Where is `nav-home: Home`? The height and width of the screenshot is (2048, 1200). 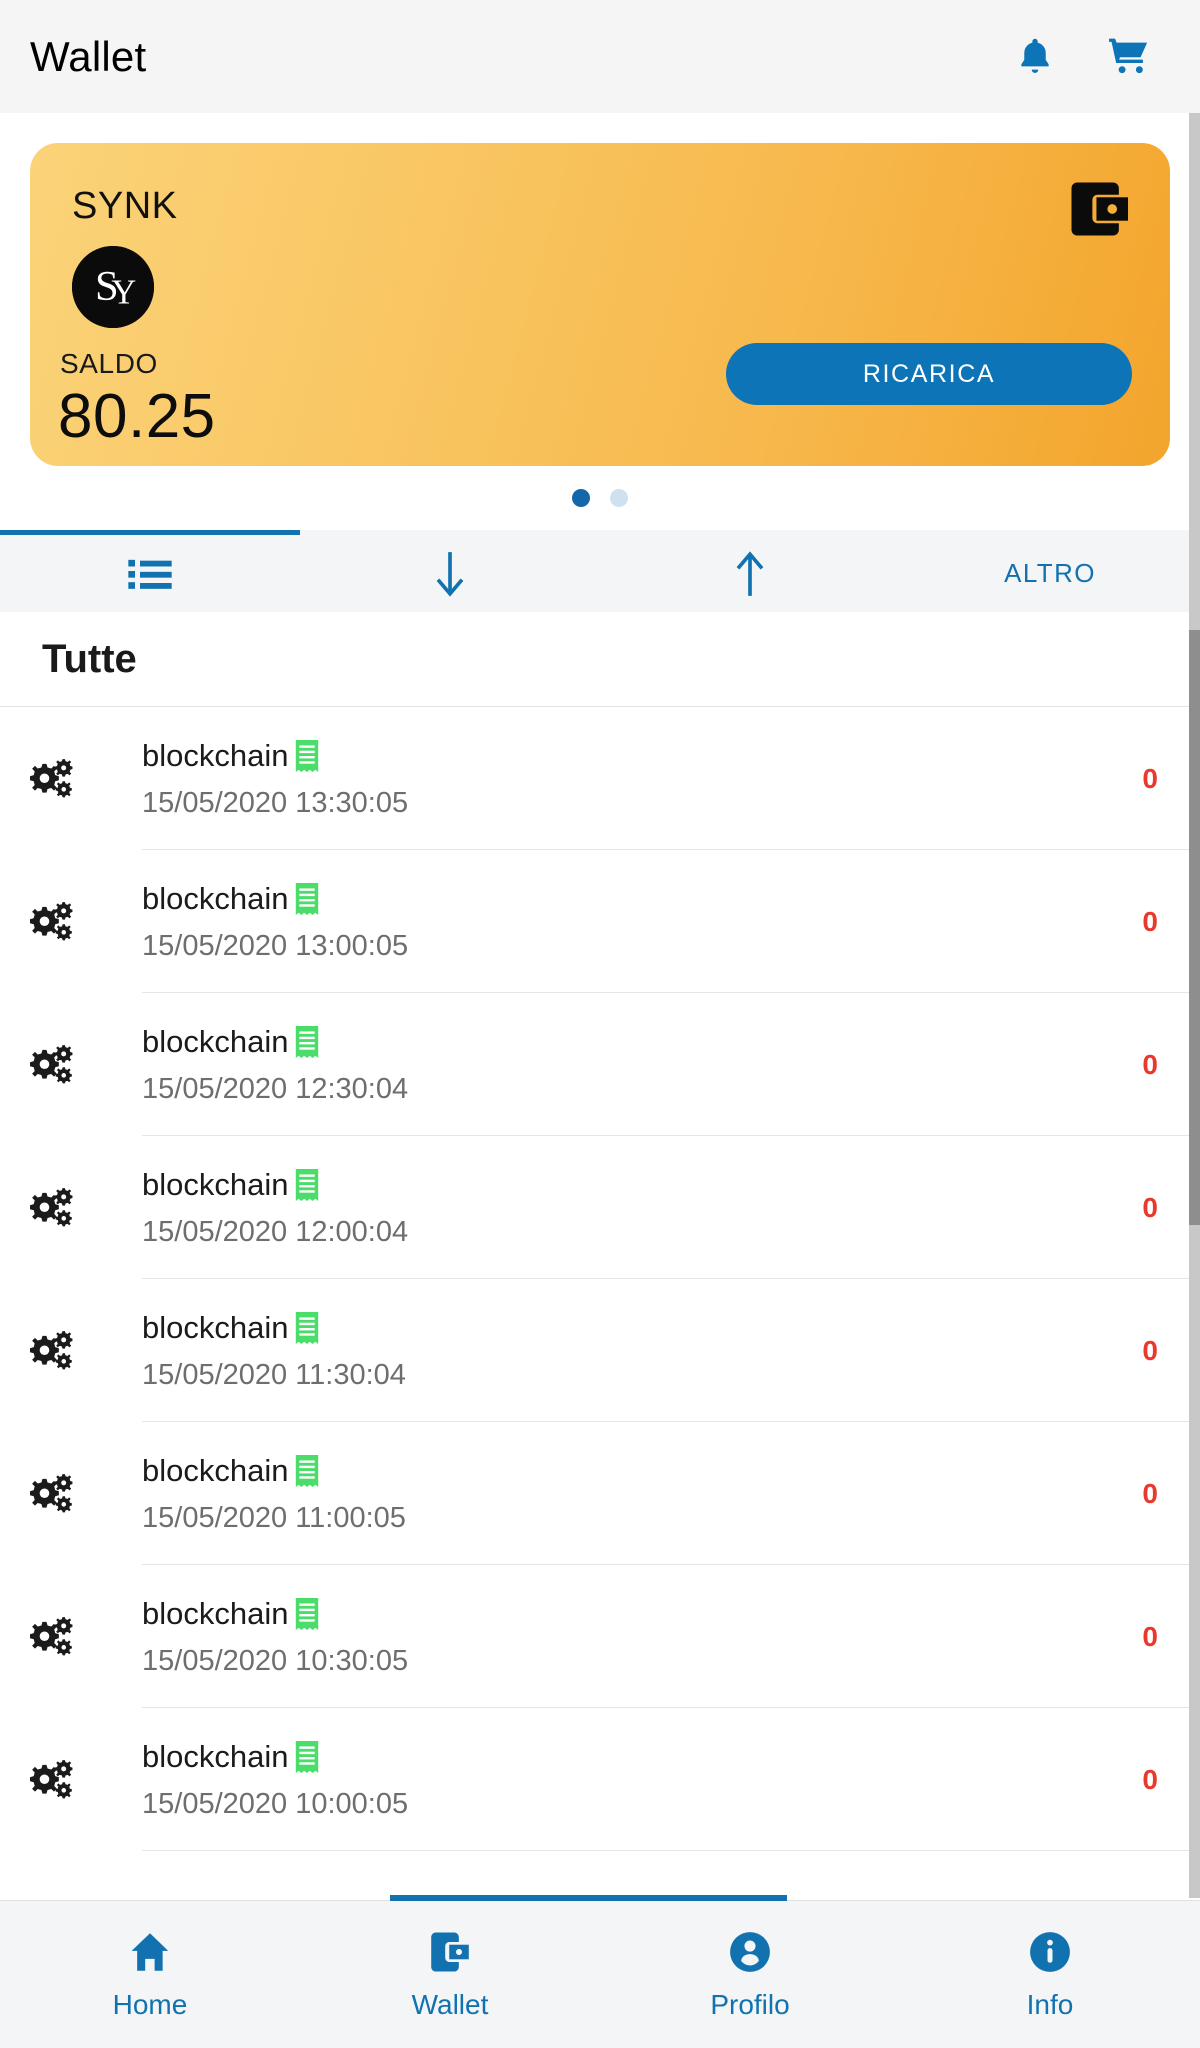 nav-home: Home is located at coordinates (150, 1974).